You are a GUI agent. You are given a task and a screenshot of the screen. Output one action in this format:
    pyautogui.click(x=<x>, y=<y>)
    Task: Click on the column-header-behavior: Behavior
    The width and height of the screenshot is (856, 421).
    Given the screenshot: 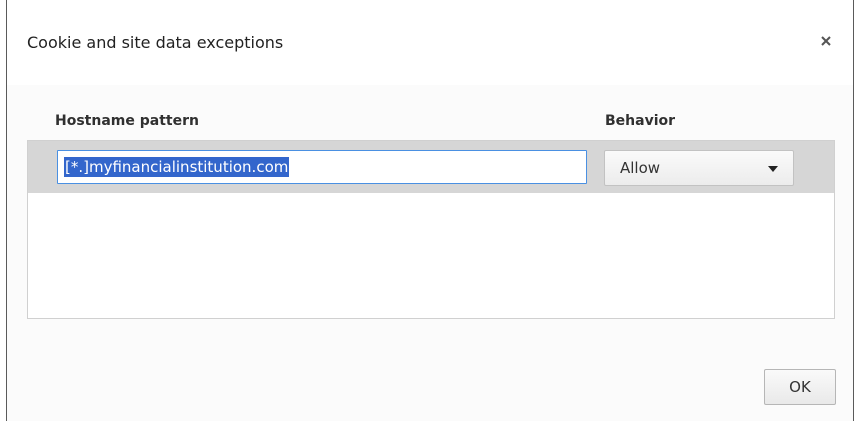 What is the action you would take?
    pyautogui.click(x=640, y=121)
    